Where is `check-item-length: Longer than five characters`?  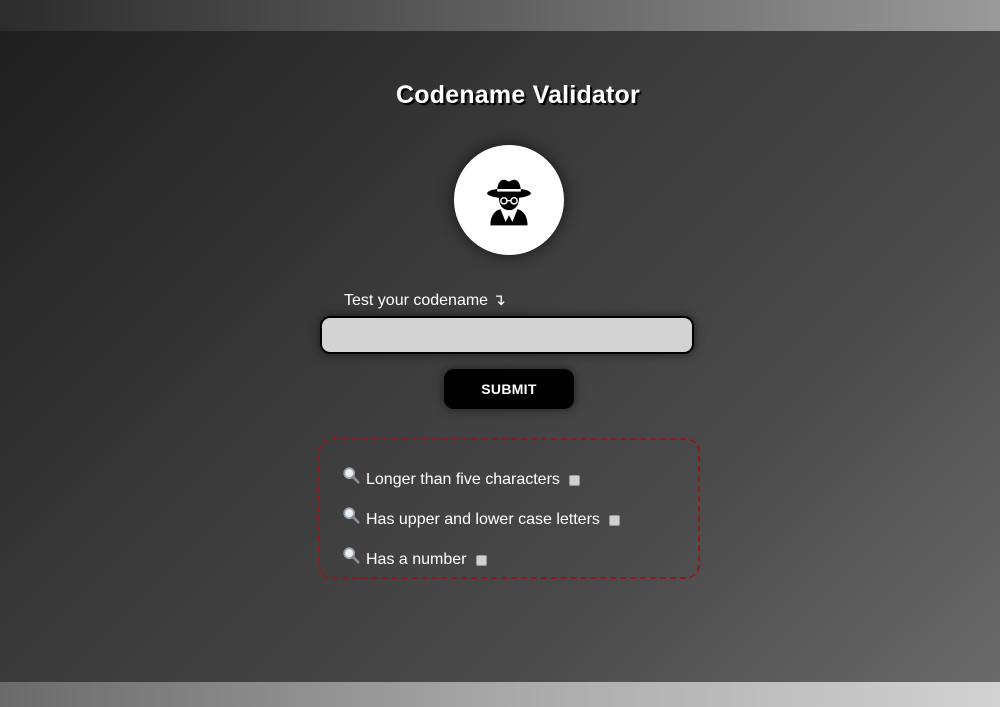 check-item-length: Longer than five characters is located at coordinates (461, 479).